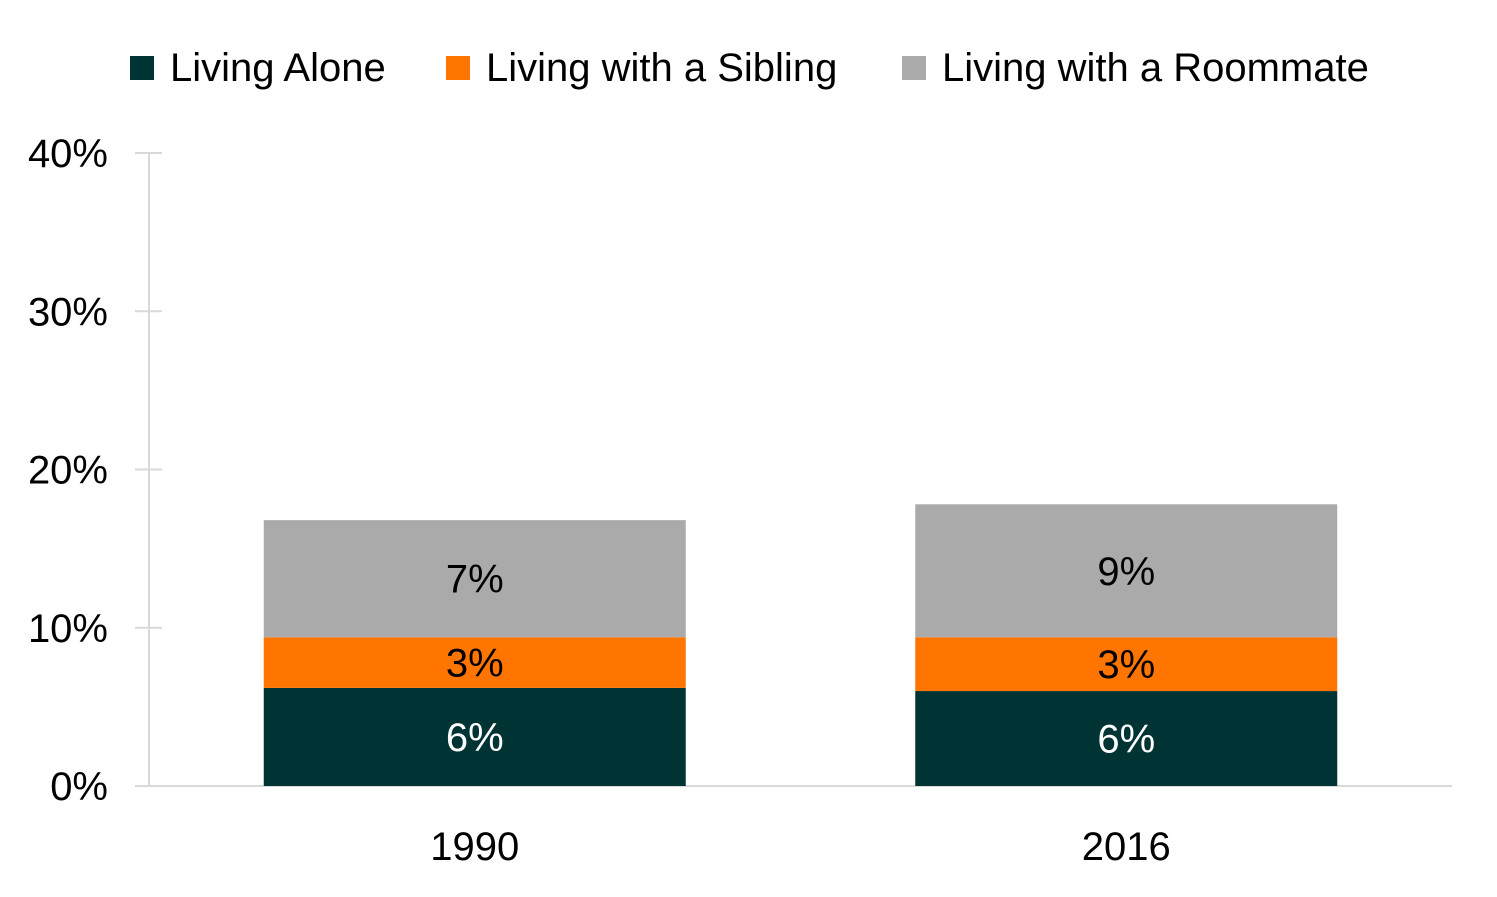  What do you see at coordinates (475, 580) in the screenshot?
I see `data-label: 7%` at bounding box center [475, 580].